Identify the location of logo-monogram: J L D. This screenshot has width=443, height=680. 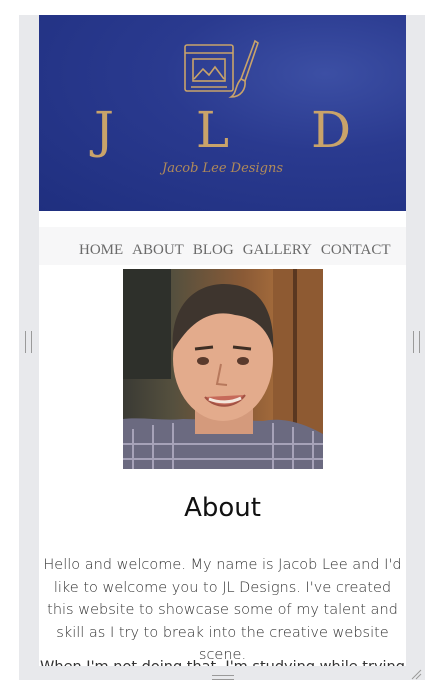
(239, 130).